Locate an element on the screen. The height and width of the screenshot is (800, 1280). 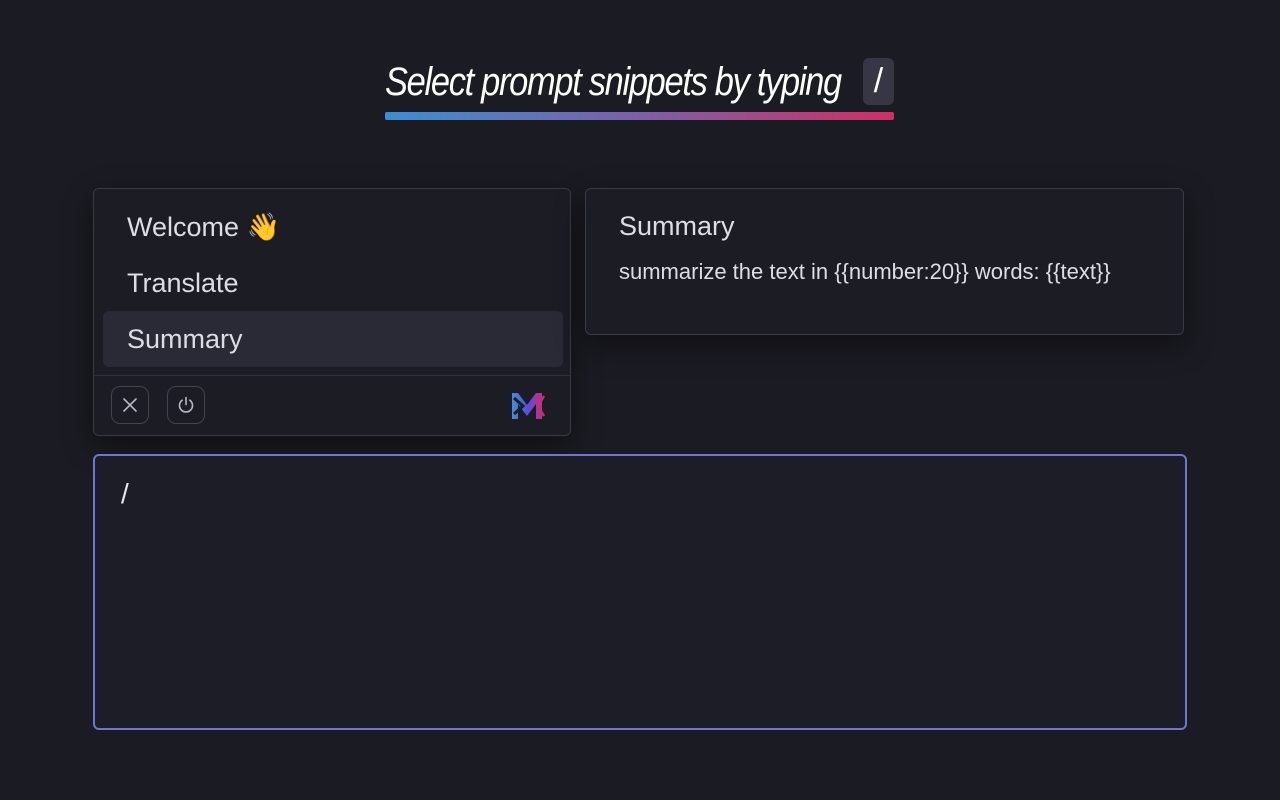
heading-gradient-underline is located at coordinates (639, 116).